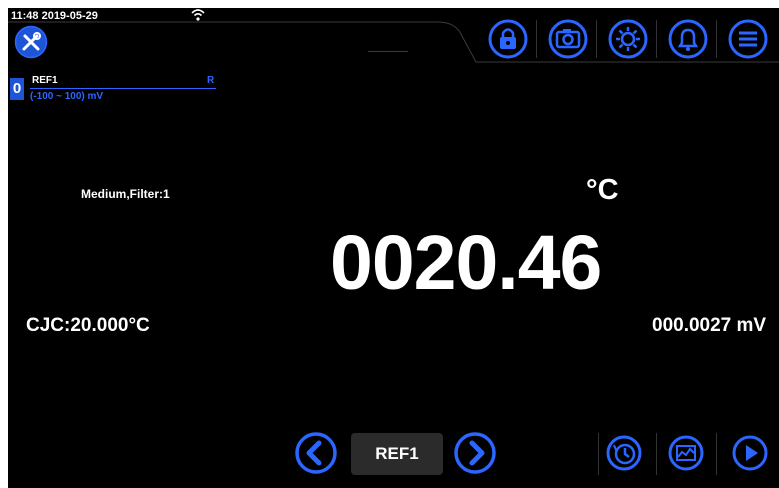 Image resolution: width=779 pixels, height=488 pixels. Describe the element at coordinates (750, 453) in the screenshot. I see `play-icon` at that location.